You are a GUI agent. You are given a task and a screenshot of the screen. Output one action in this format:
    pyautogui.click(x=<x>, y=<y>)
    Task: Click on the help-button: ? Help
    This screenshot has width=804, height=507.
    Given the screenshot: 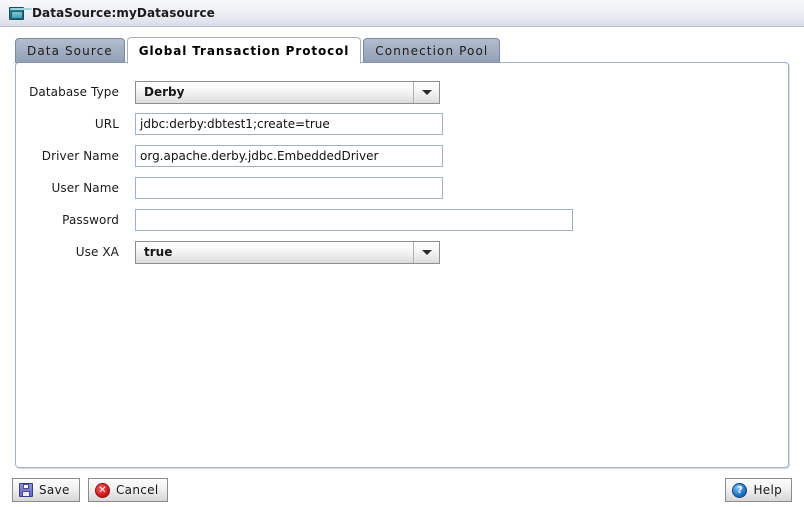 What is the action you would take?
    pyautogui.click(x=758, y=490)
    